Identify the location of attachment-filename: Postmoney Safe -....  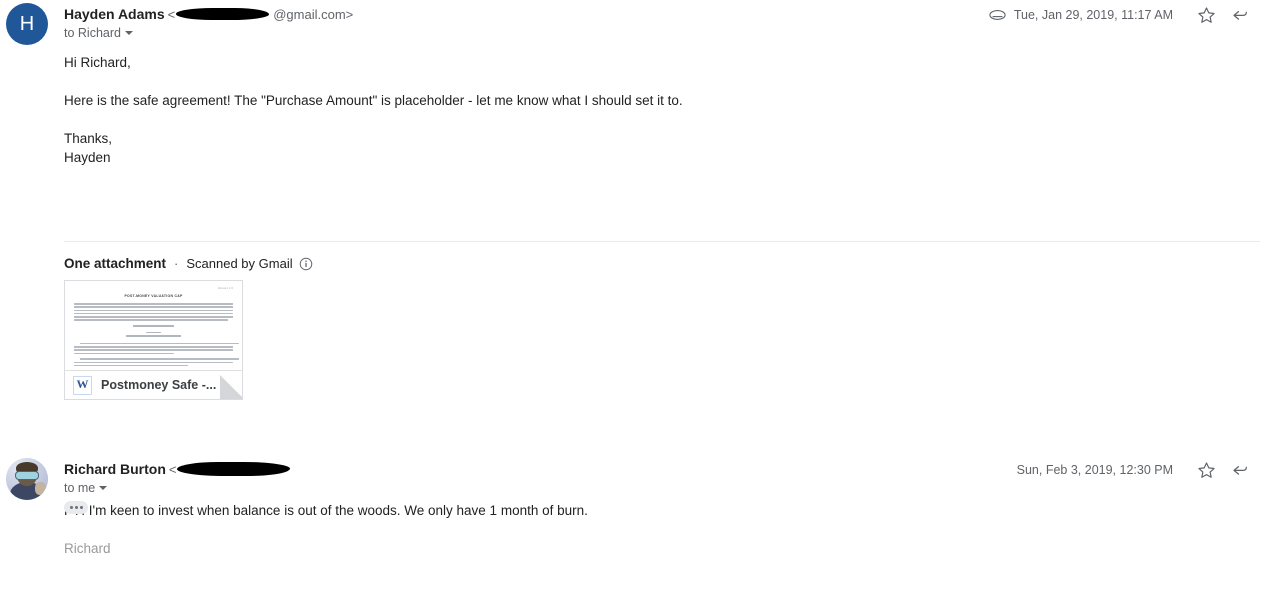
(159, 385).